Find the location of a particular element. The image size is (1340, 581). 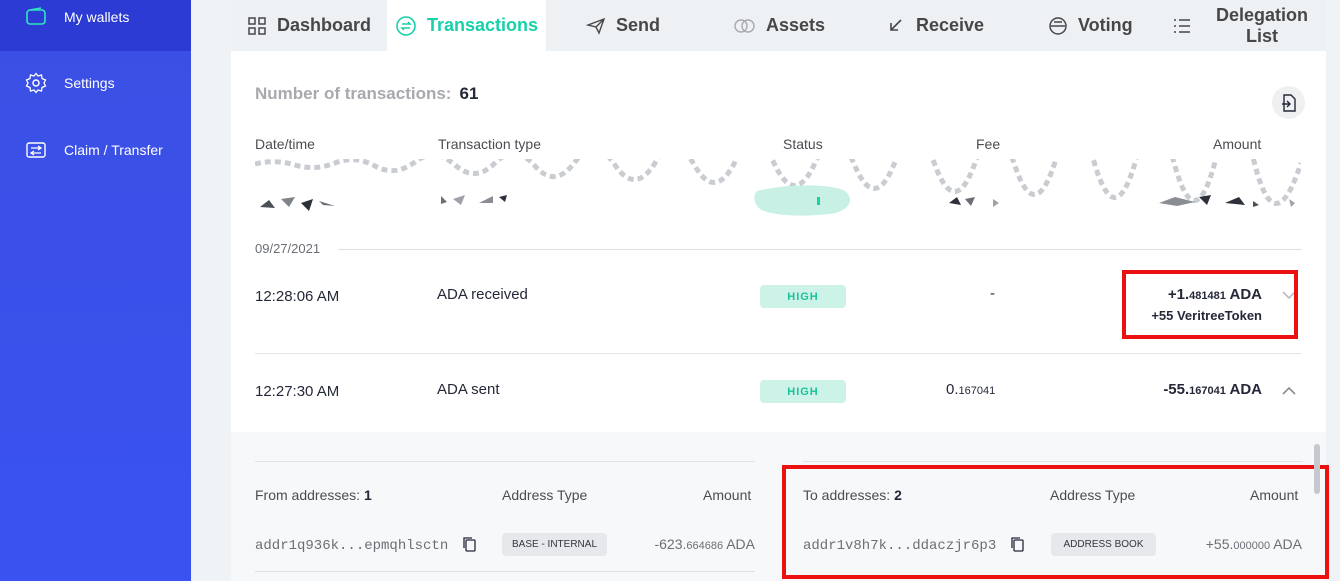

tab-label-line2: List is located at coordinates (1262, 35).